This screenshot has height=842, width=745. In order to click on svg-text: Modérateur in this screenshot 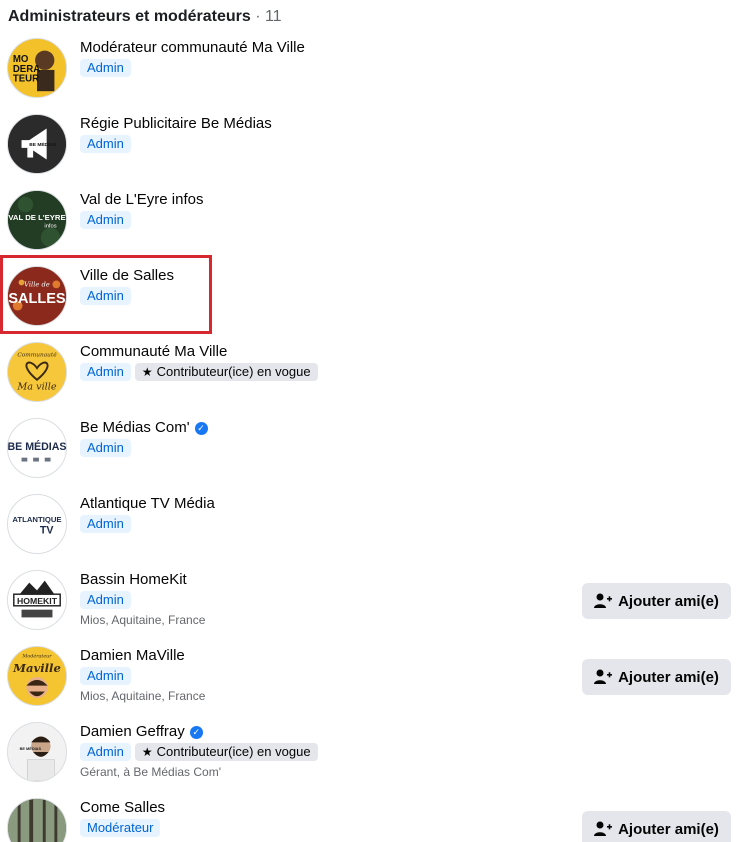, I will do `click(36, 656)`.